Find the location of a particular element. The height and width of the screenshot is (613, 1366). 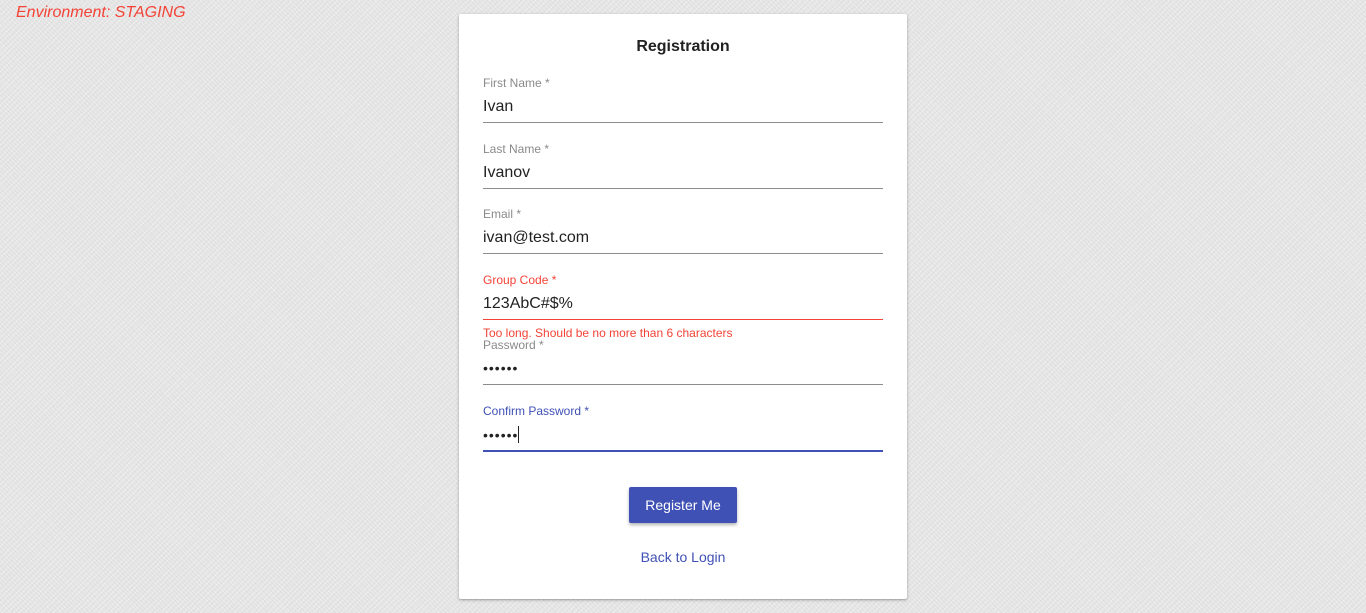

register-button: Register Me is located at coordinates (683, 505).